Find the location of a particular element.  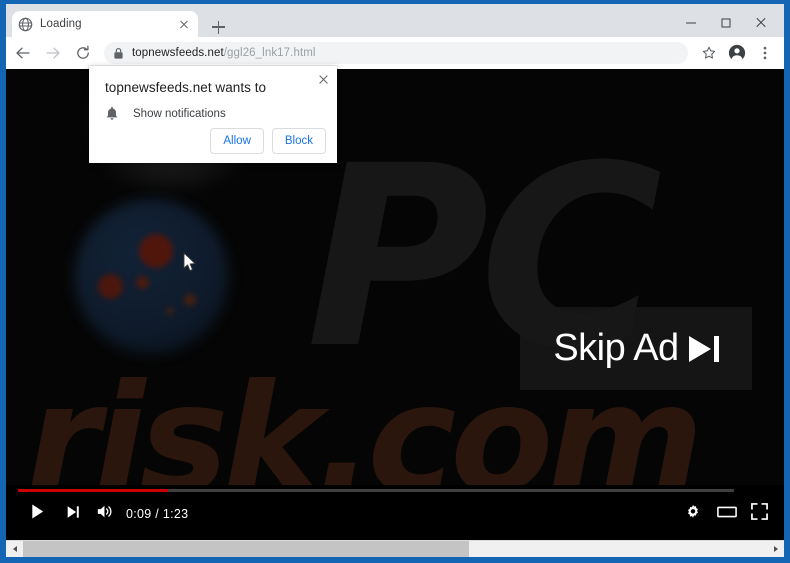

tab-close-icon is located at coordinates (184, 24).